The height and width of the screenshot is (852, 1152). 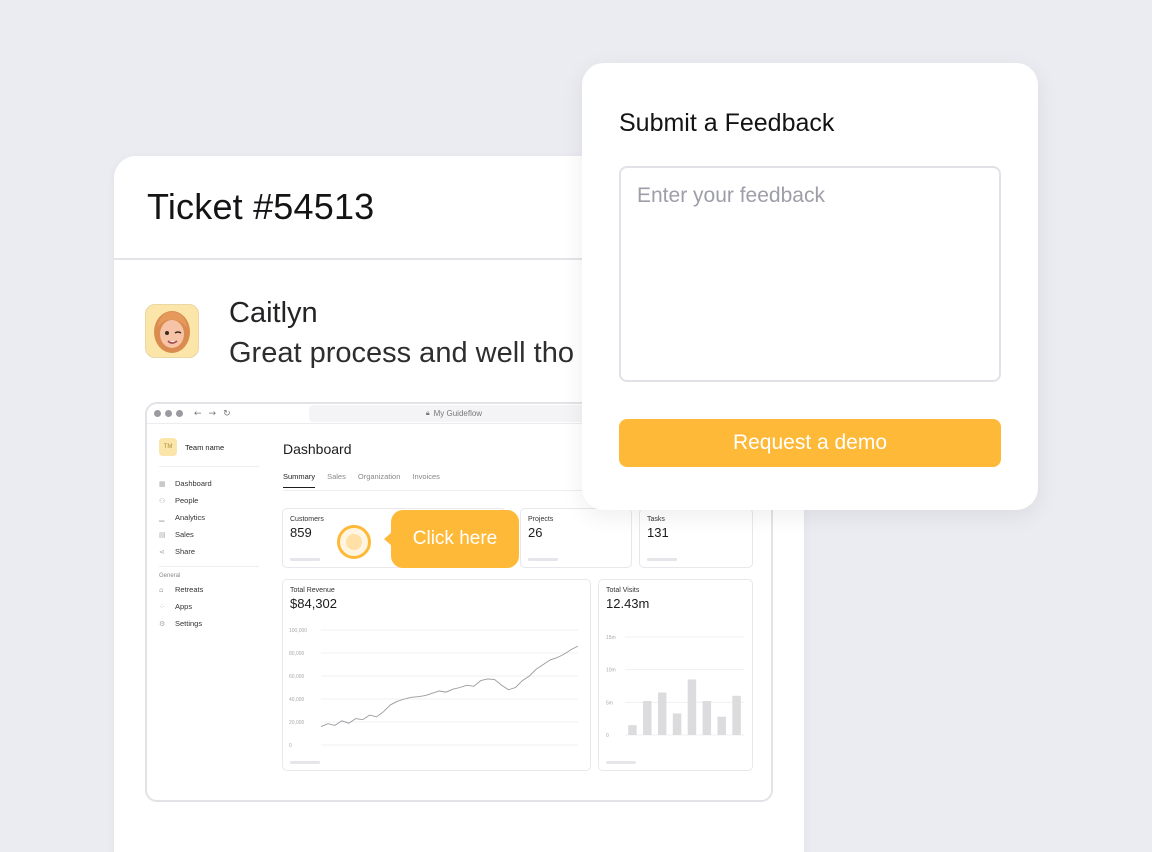 What do you see at coordinates (656, 519) in the screenshot?
I see `stat-label: Tasks` at bounding box center [656, 519].